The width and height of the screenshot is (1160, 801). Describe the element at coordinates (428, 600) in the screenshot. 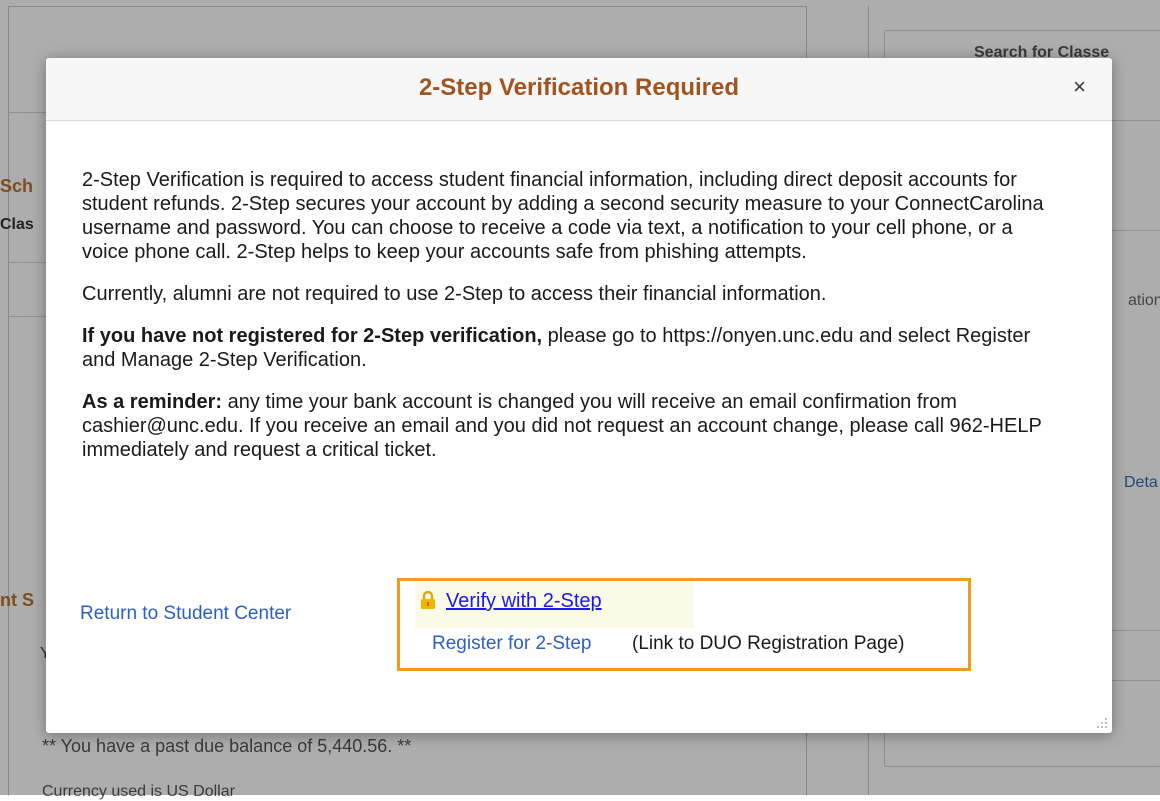

I see `lock-icon` at that location.